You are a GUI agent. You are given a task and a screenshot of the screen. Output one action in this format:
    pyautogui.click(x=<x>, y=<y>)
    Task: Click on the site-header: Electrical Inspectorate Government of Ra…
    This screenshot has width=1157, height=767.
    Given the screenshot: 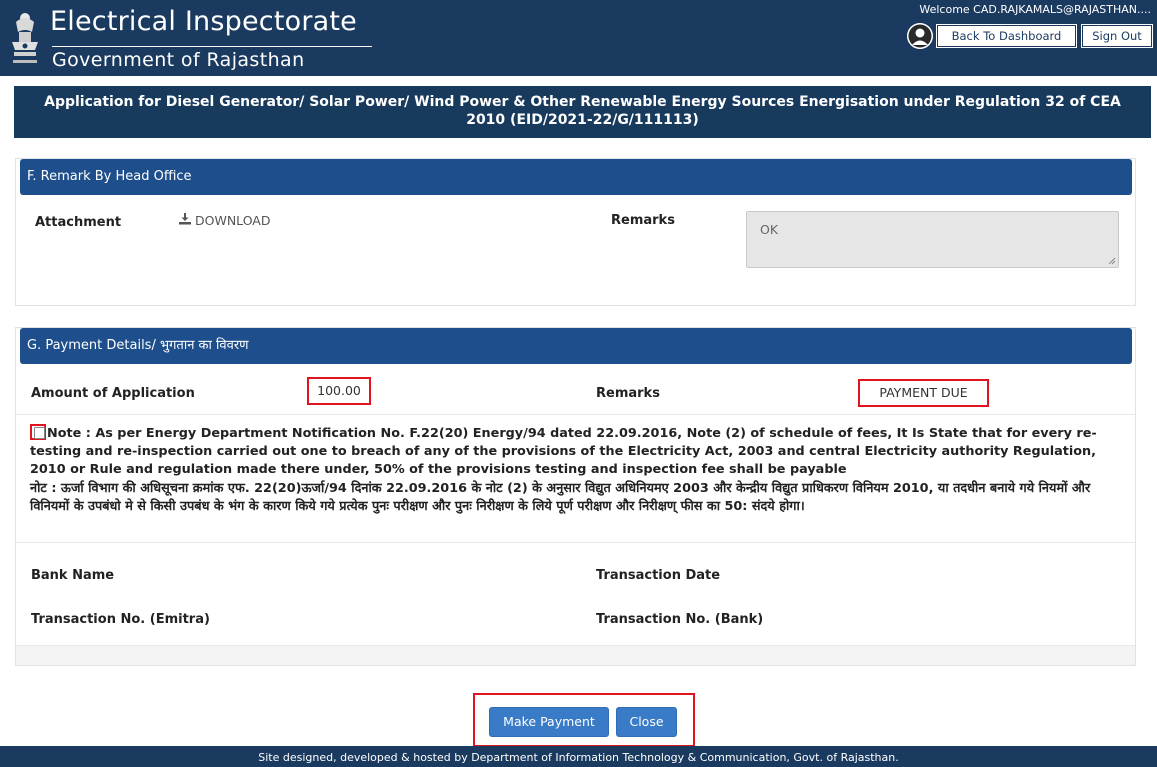 What is the action you would take?
    pyautogui.click(x=578, y=38)
    